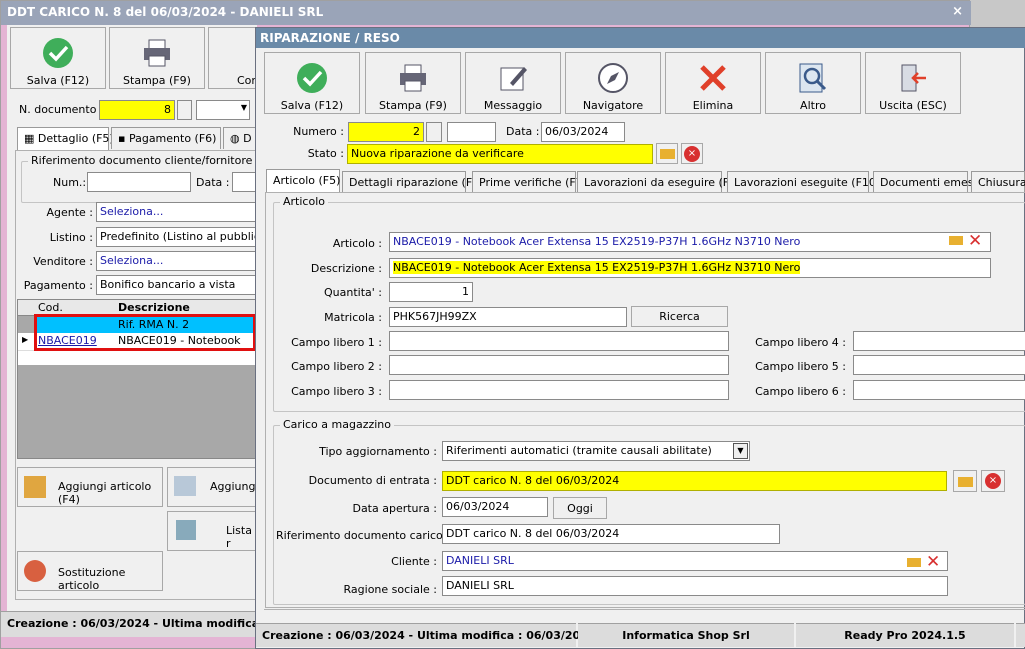 The image size is (1025, 649). What do you see at coordinates (431, 292) in the screenshot?
I see `quantita-field: 1` at bounding box center [431, 292].